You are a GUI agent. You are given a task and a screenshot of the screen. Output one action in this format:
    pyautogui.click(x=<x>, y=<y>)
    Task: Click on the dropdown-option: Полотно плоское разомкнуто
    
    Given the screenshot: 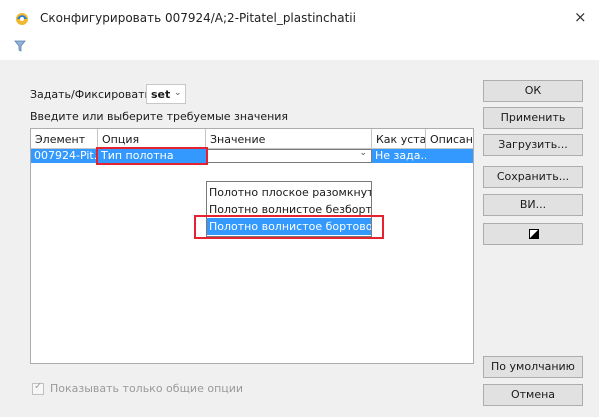 What is the action you would take?
    pyautogui.click(x=289, y=192)
    